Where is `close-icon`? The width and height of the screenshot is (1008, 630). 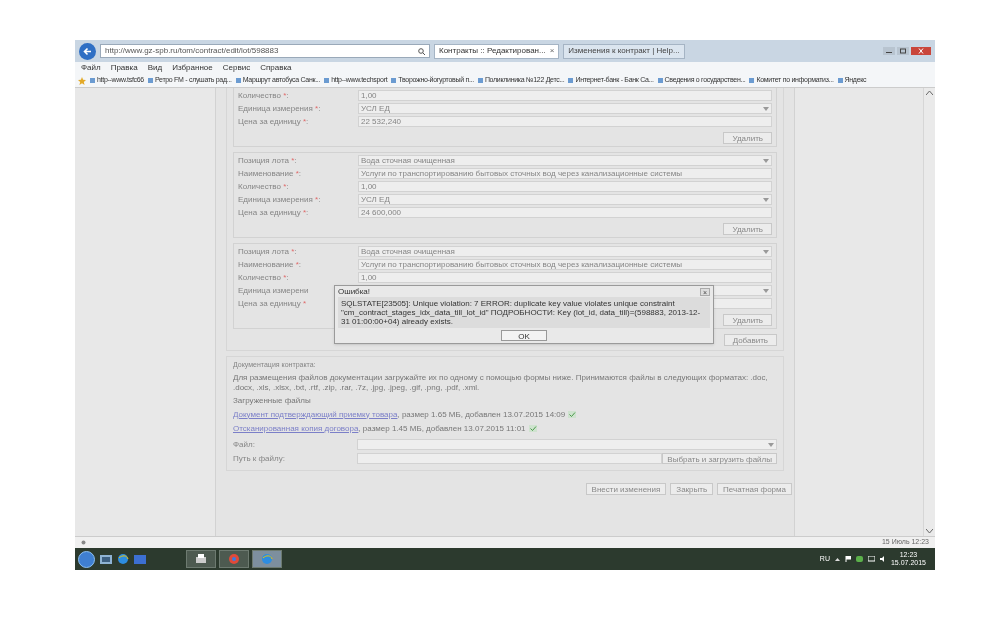
close-icon is located at coordinates (921, 51).